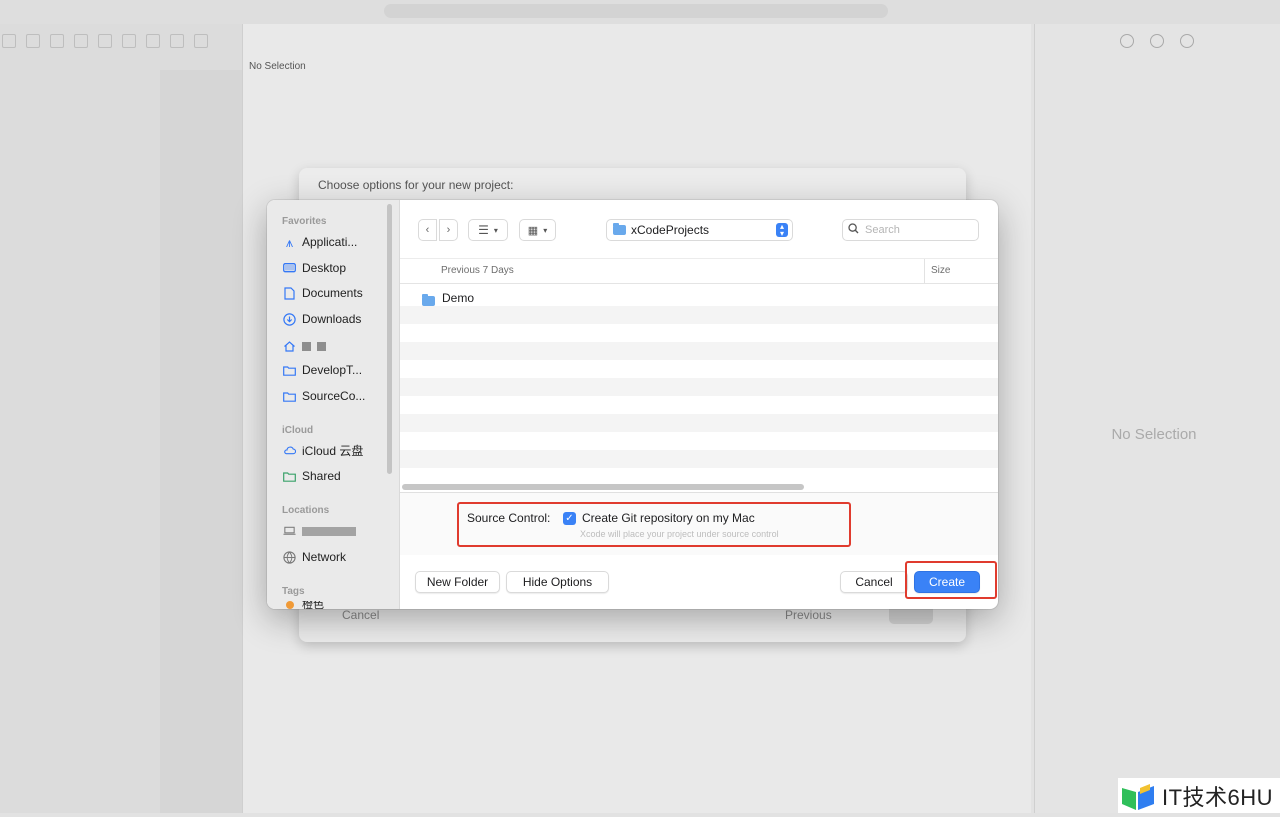 This screenshot has width=1280, height=817. Describe the element at coordinates (458, 298) in the screenshot. I see `file-name: Demo` at that location.